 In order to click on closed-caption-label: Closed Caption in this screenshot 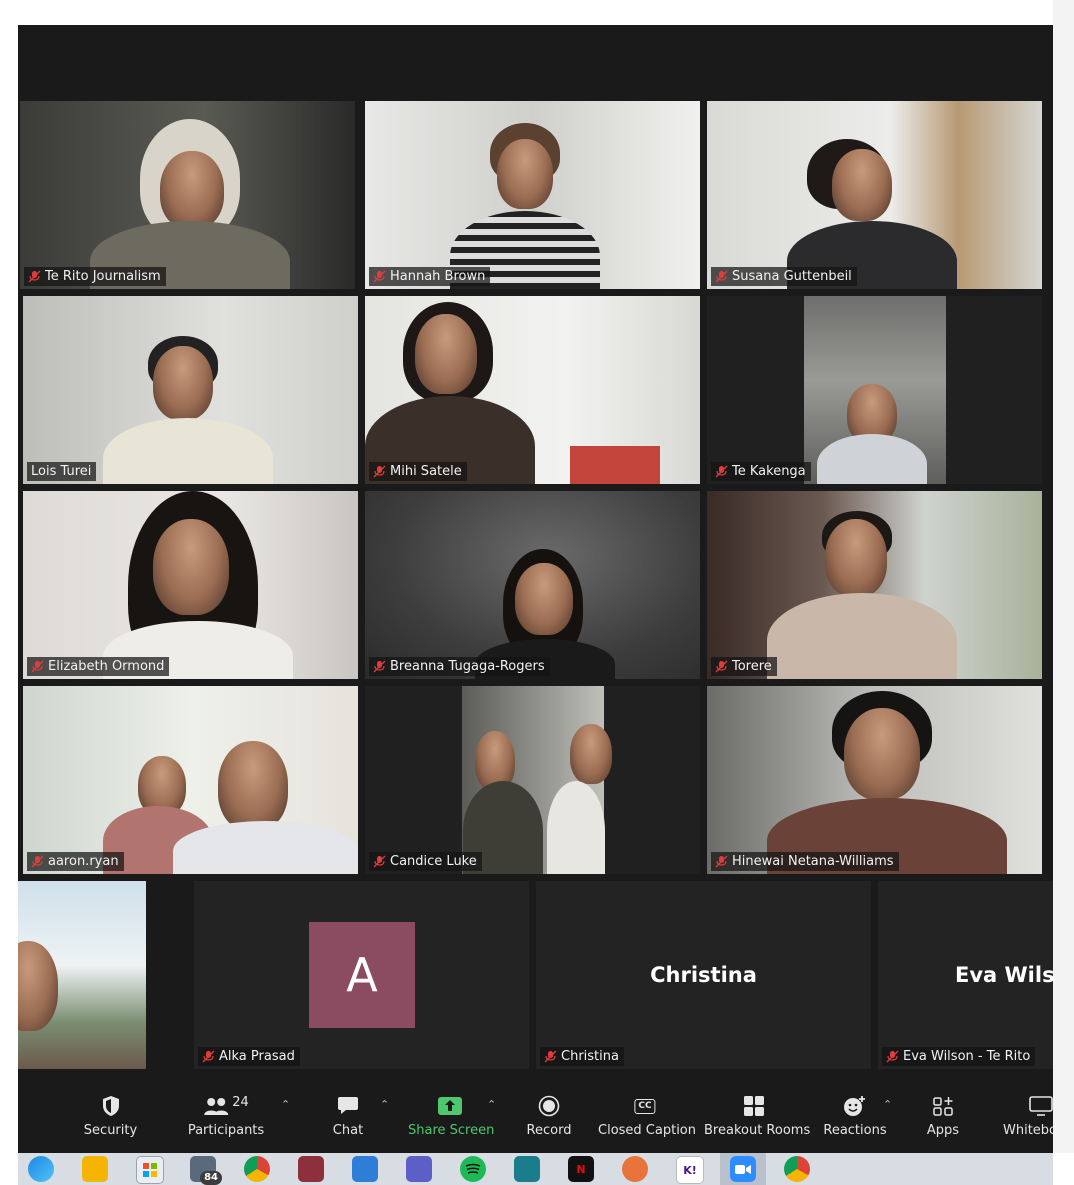, I will do `click(647, 1130)`.